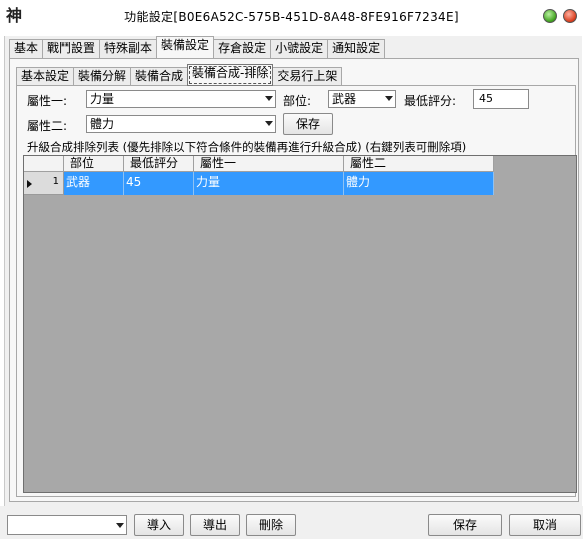  What do you see at coordinates (465, 525) in the screenshot?
I see `save-button: 保存` at bounding box center [465, 525].